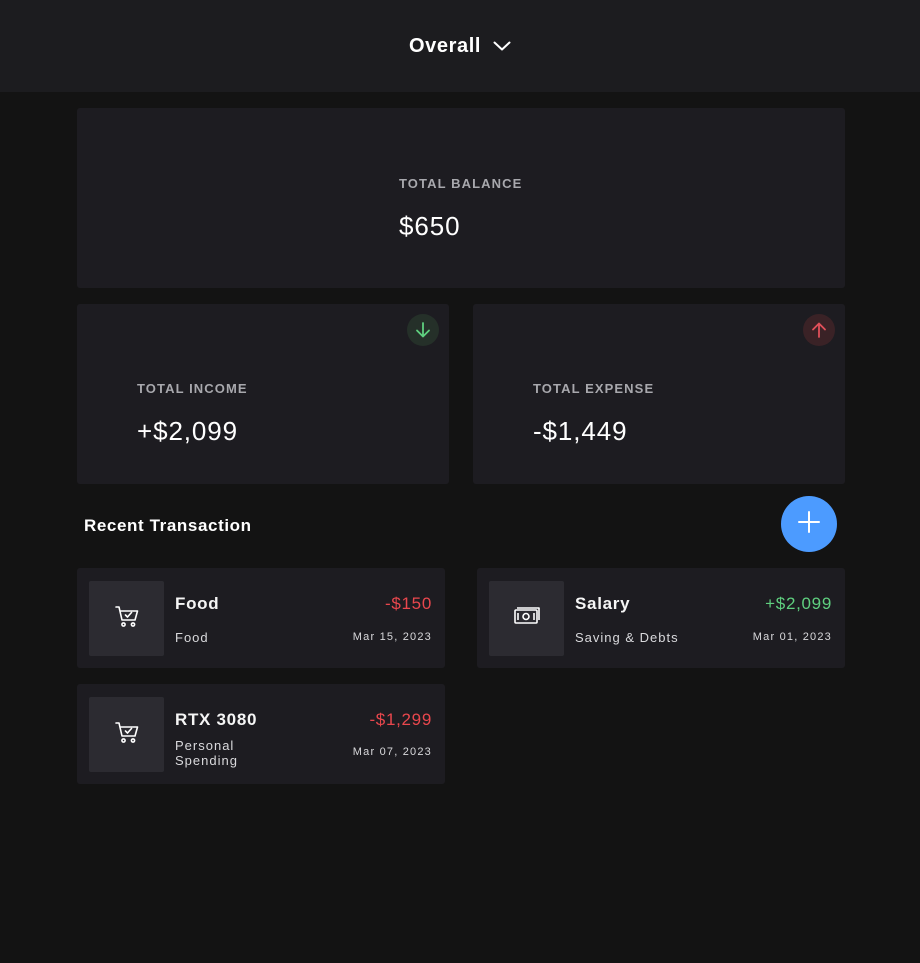  Describe the element at coordinates (168, 525) in the screenshot. I see `recent-transaction-title: Recent Transaction` at that location.